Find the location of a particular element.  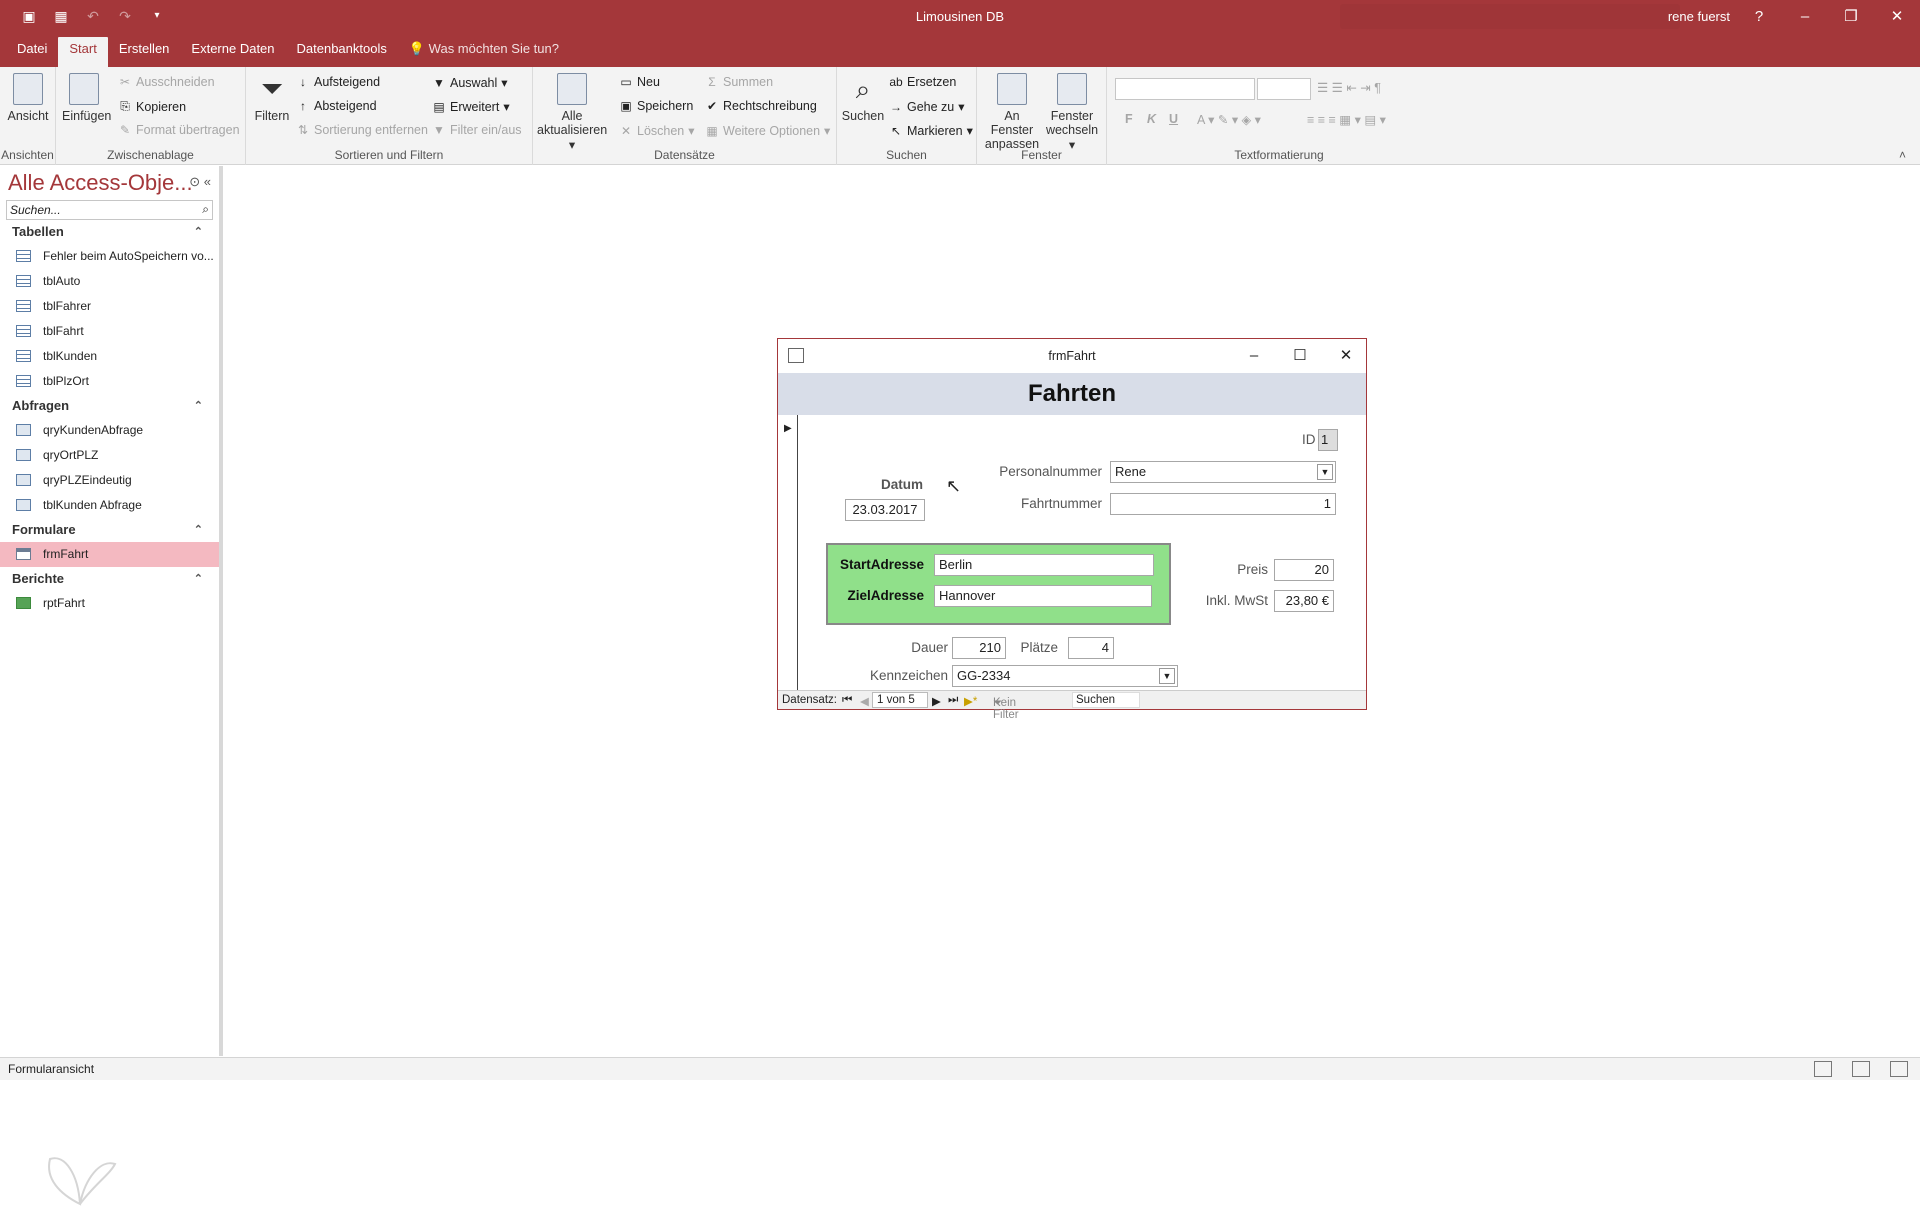

format-uebertragen-button: ✎ Format übertragen is located at coordinates (179, 130).